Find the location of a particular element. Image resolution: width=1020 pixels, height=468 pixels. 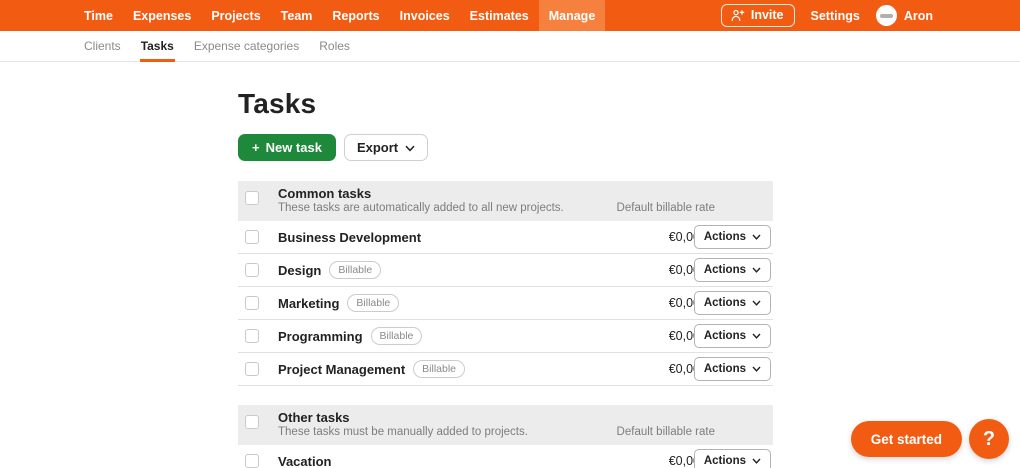

nav-item-team: Team is located at coordinates (297, 15).